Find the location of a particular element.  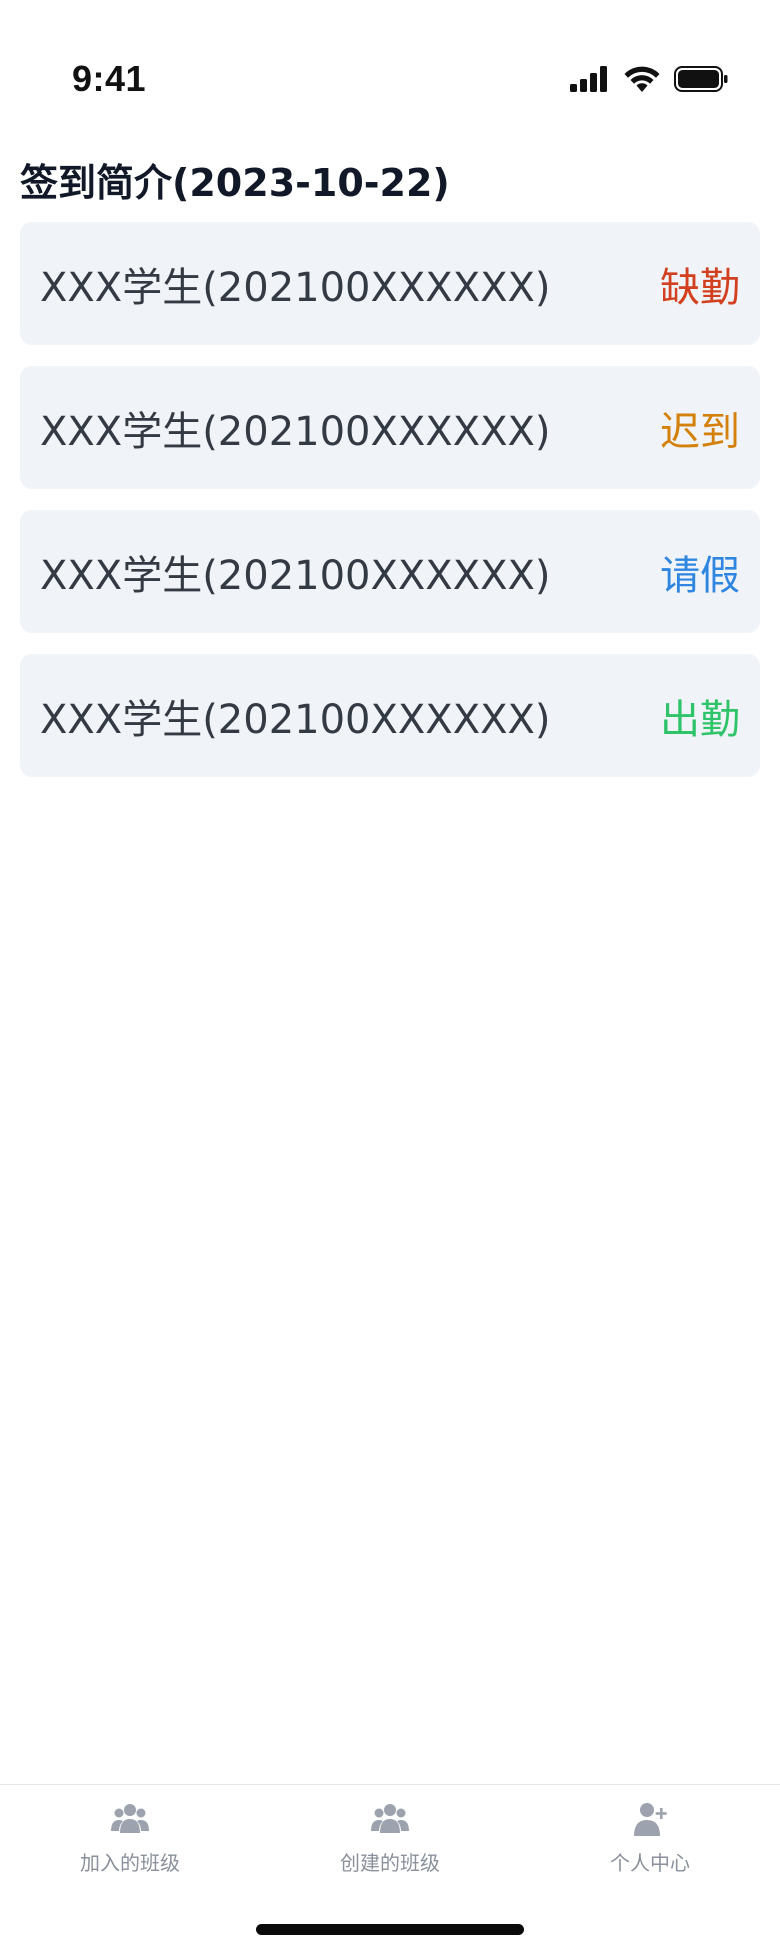

status-icons is located at coordinates (649, 79).